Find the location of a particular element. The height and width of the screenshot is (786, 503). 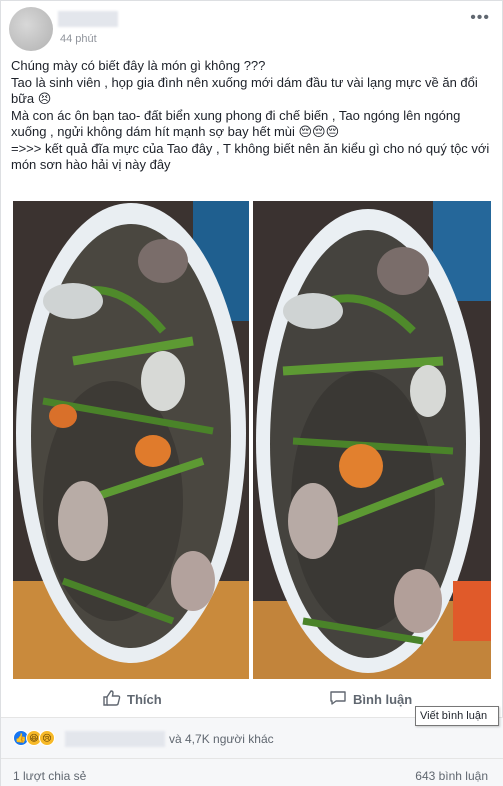

author-name-blurred is located at coordinates (88, 19).